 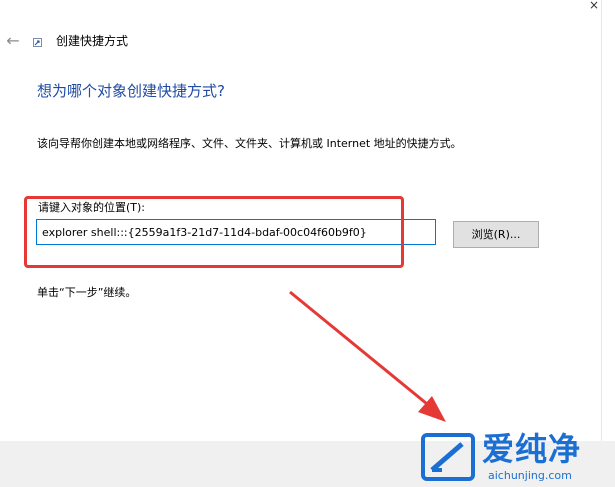 What do you see at coordinates (601, 220) in the screenshot?
I see `window-edge` at bounding box center [601, 220].